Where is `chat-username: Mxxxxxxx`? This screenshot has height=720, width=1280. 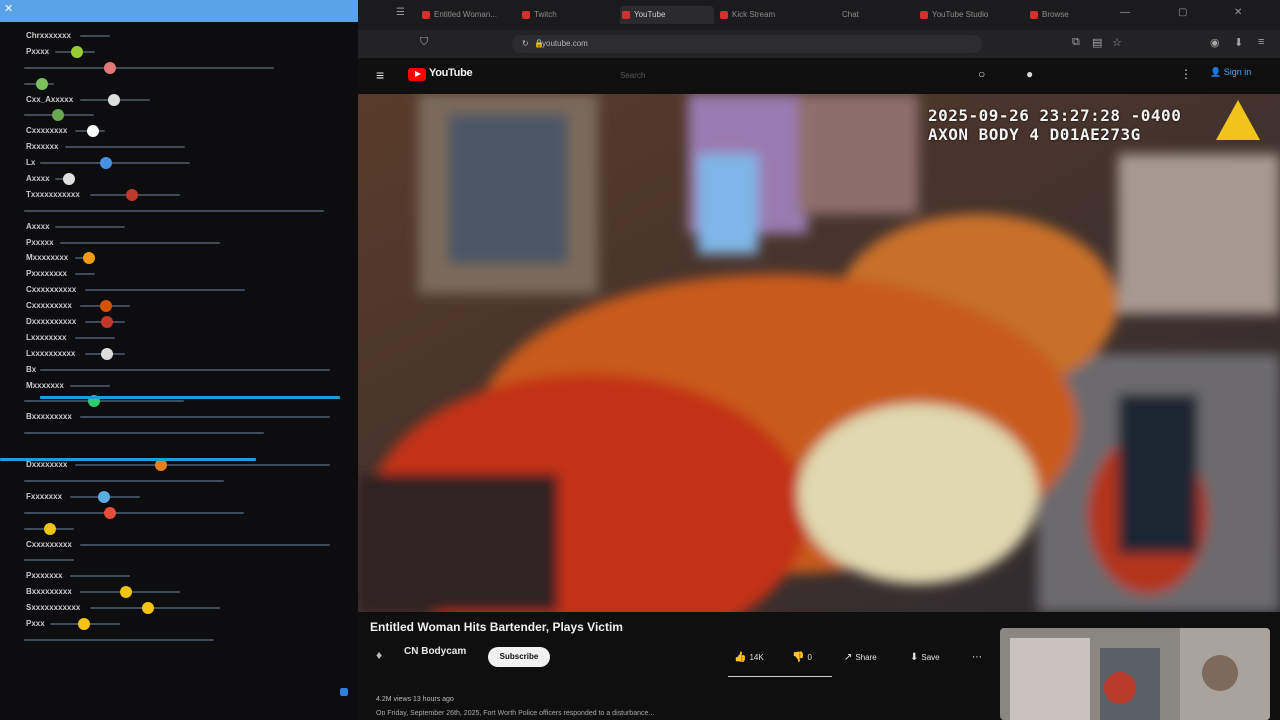 chat-username: Mxxxxxxx is located at coordinates (45, 386).